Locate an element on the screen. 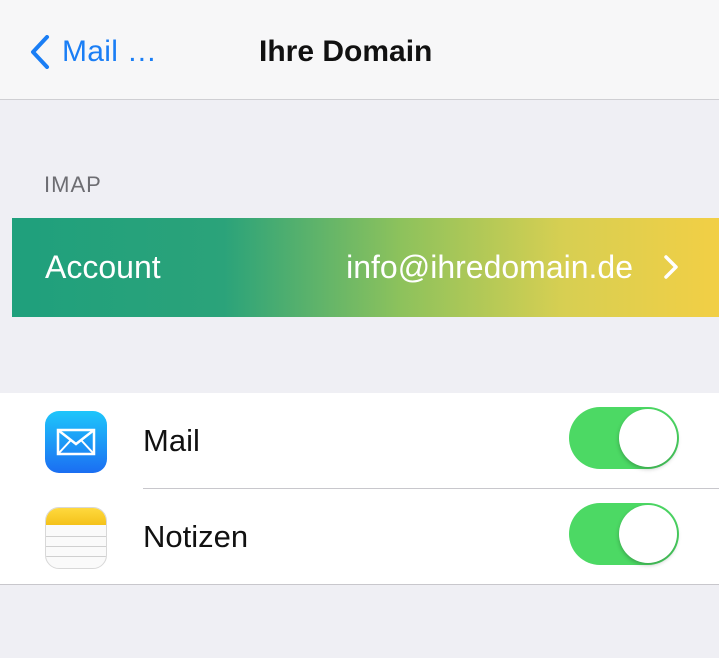  mail-toggle is located at coordinates (624, 438).